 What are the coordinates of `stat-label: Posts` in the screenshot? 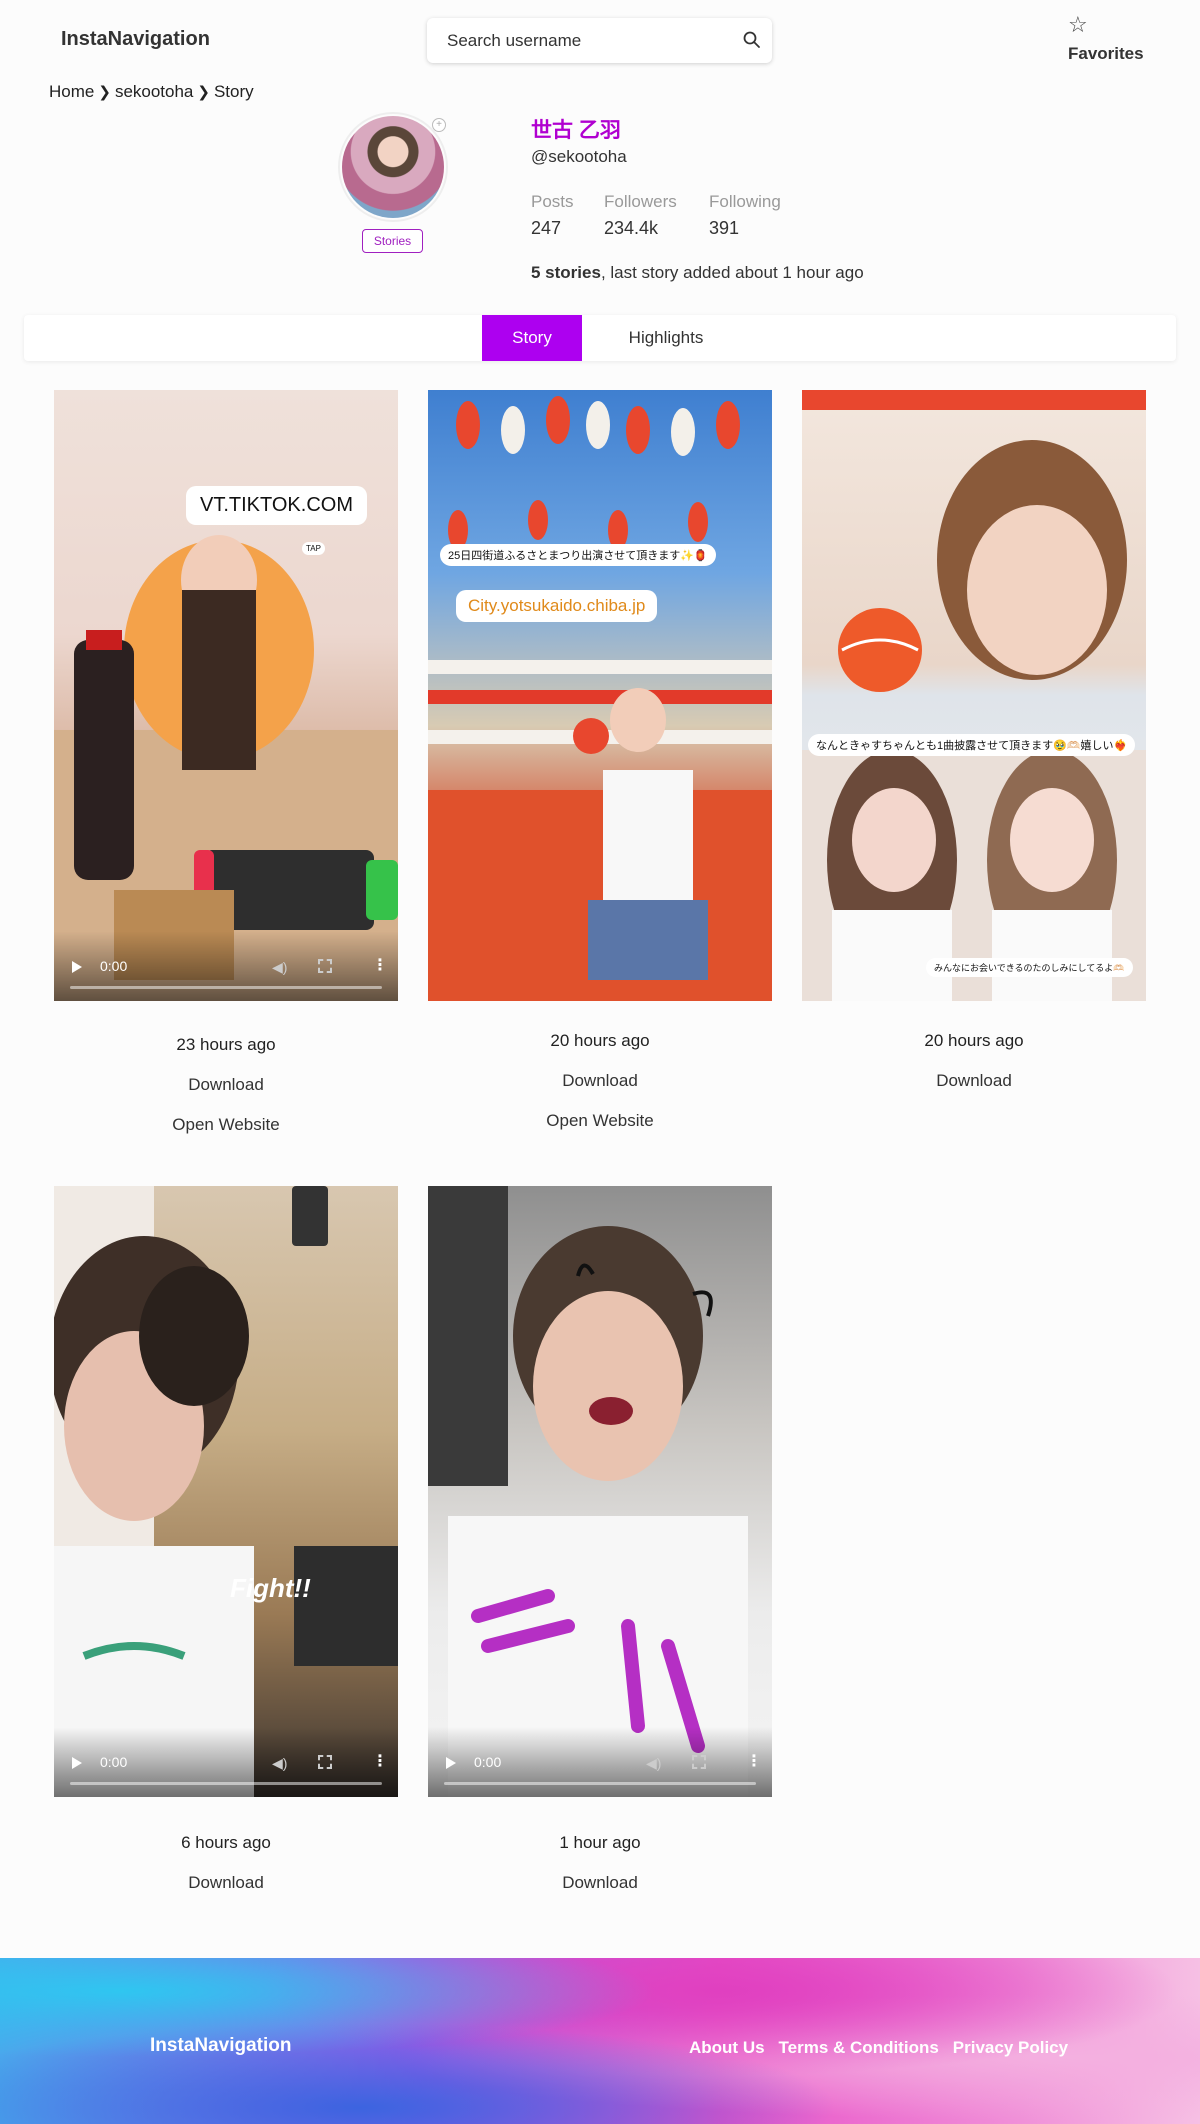 It's located at (552, 201).